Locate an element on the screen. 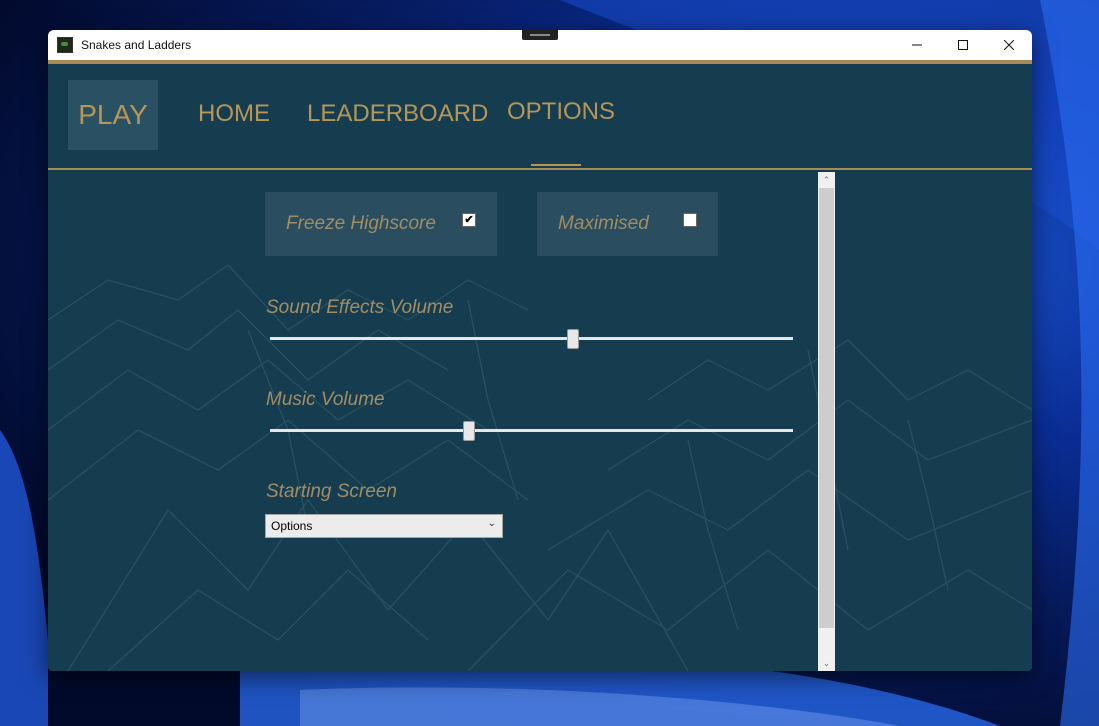 The width and height of the screenshot is (1099, 726). starting-screen-label: Starting Screen is located at coordinates (331, 491).